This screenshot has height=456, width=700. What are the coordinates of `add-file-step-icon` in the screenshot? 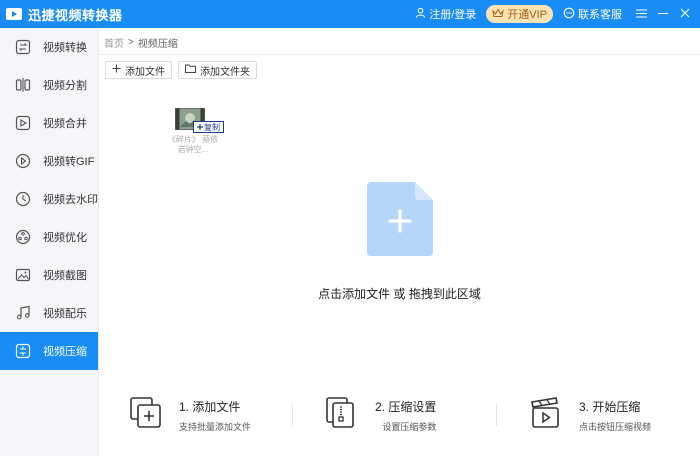 It's located at (146, 413).